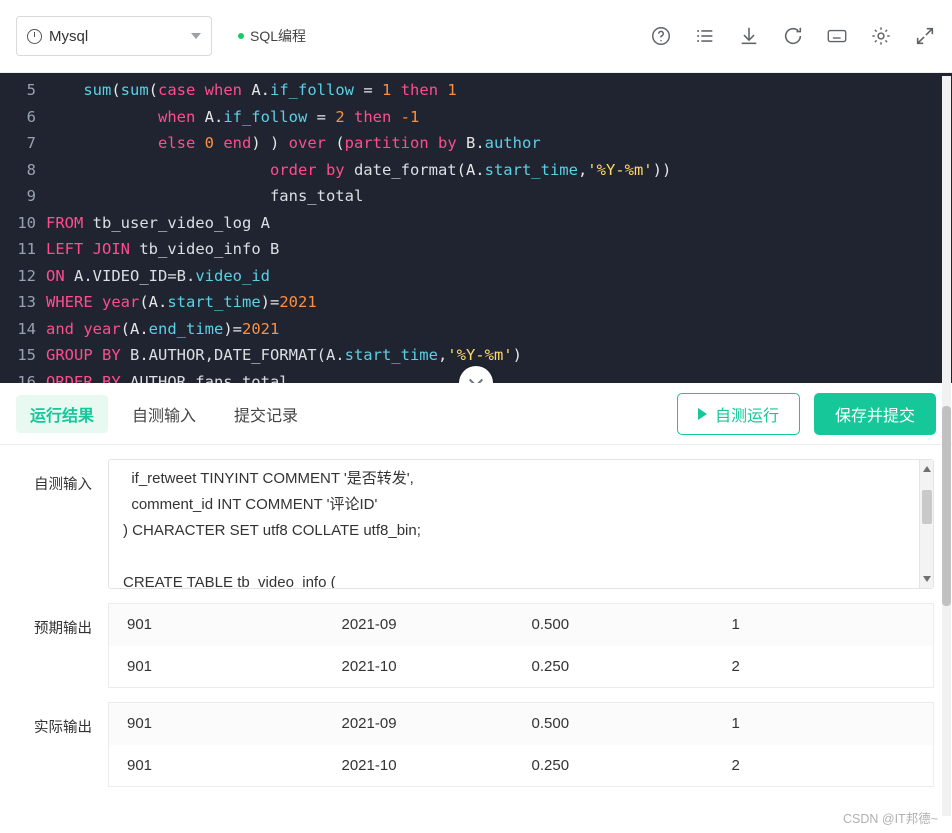 This screenshot has width=952, height=833. What do you see at coordinates (158, 275) in the screenshot?
I see `code-text: ON A.VIDEO_ID=B.video_id` at bounding box center [158, 275].